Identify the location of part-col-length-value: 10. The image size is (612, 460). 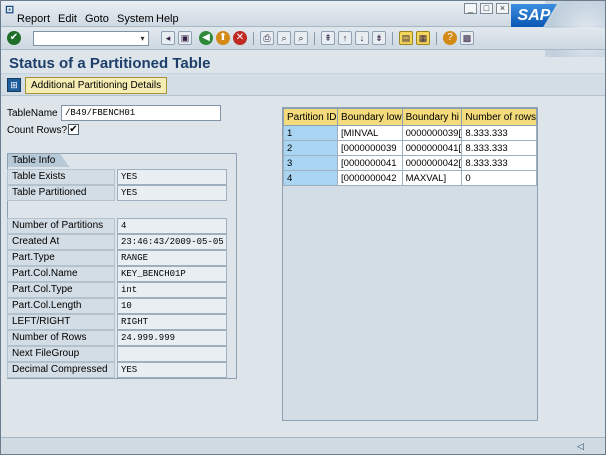
(172, 306).